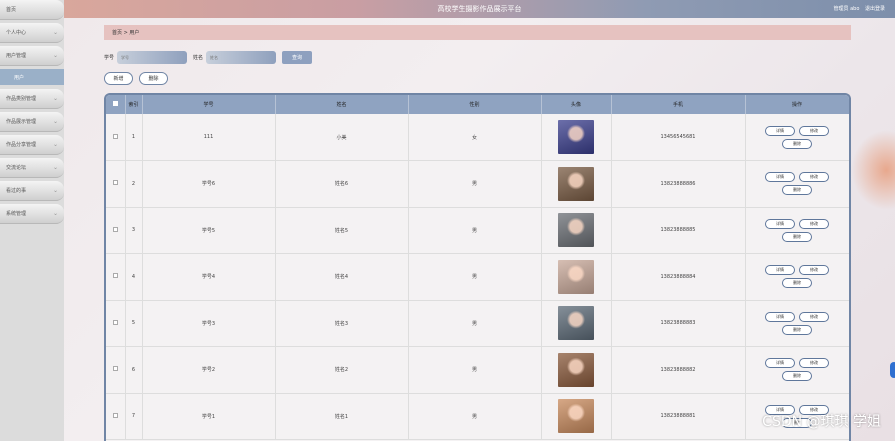 The image size is (895, 441). Describe the element at coordinates (134, 184) in the screenshot. I see `cell-index: 2` at that location.